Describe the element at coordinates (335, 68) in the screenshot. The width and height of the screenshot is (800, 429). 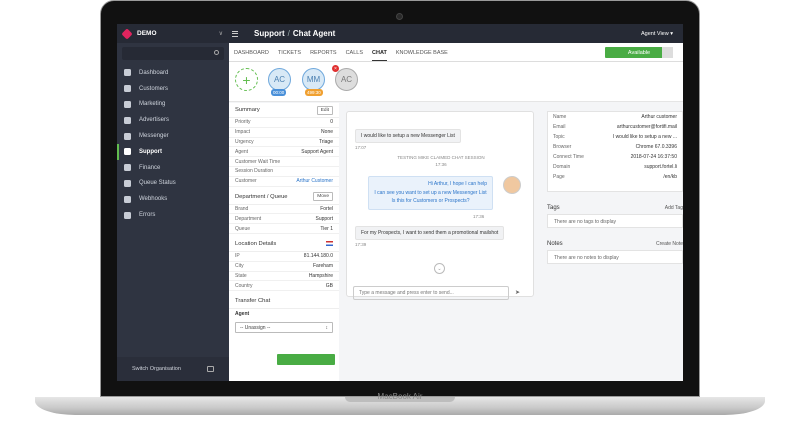
I see `close-session-icon: ×` at that location.